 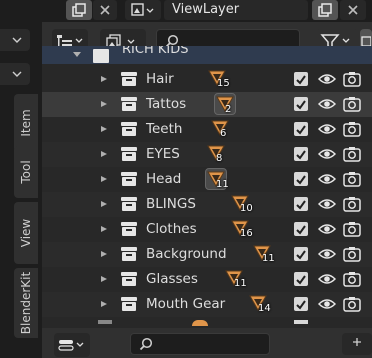 What do you see at coordinates (357, 344) in the screenshot?
I see `pin-button` at bounding box center [357, 344].